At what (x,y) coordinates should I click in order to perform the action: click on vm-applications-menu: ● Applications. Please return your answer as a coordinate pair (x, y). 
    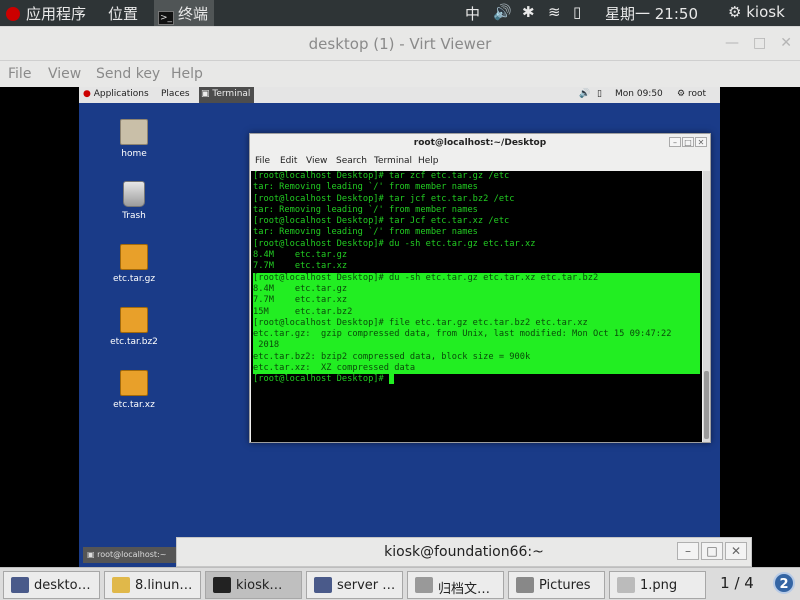
    Looking at the image, I should click on (116, 94).